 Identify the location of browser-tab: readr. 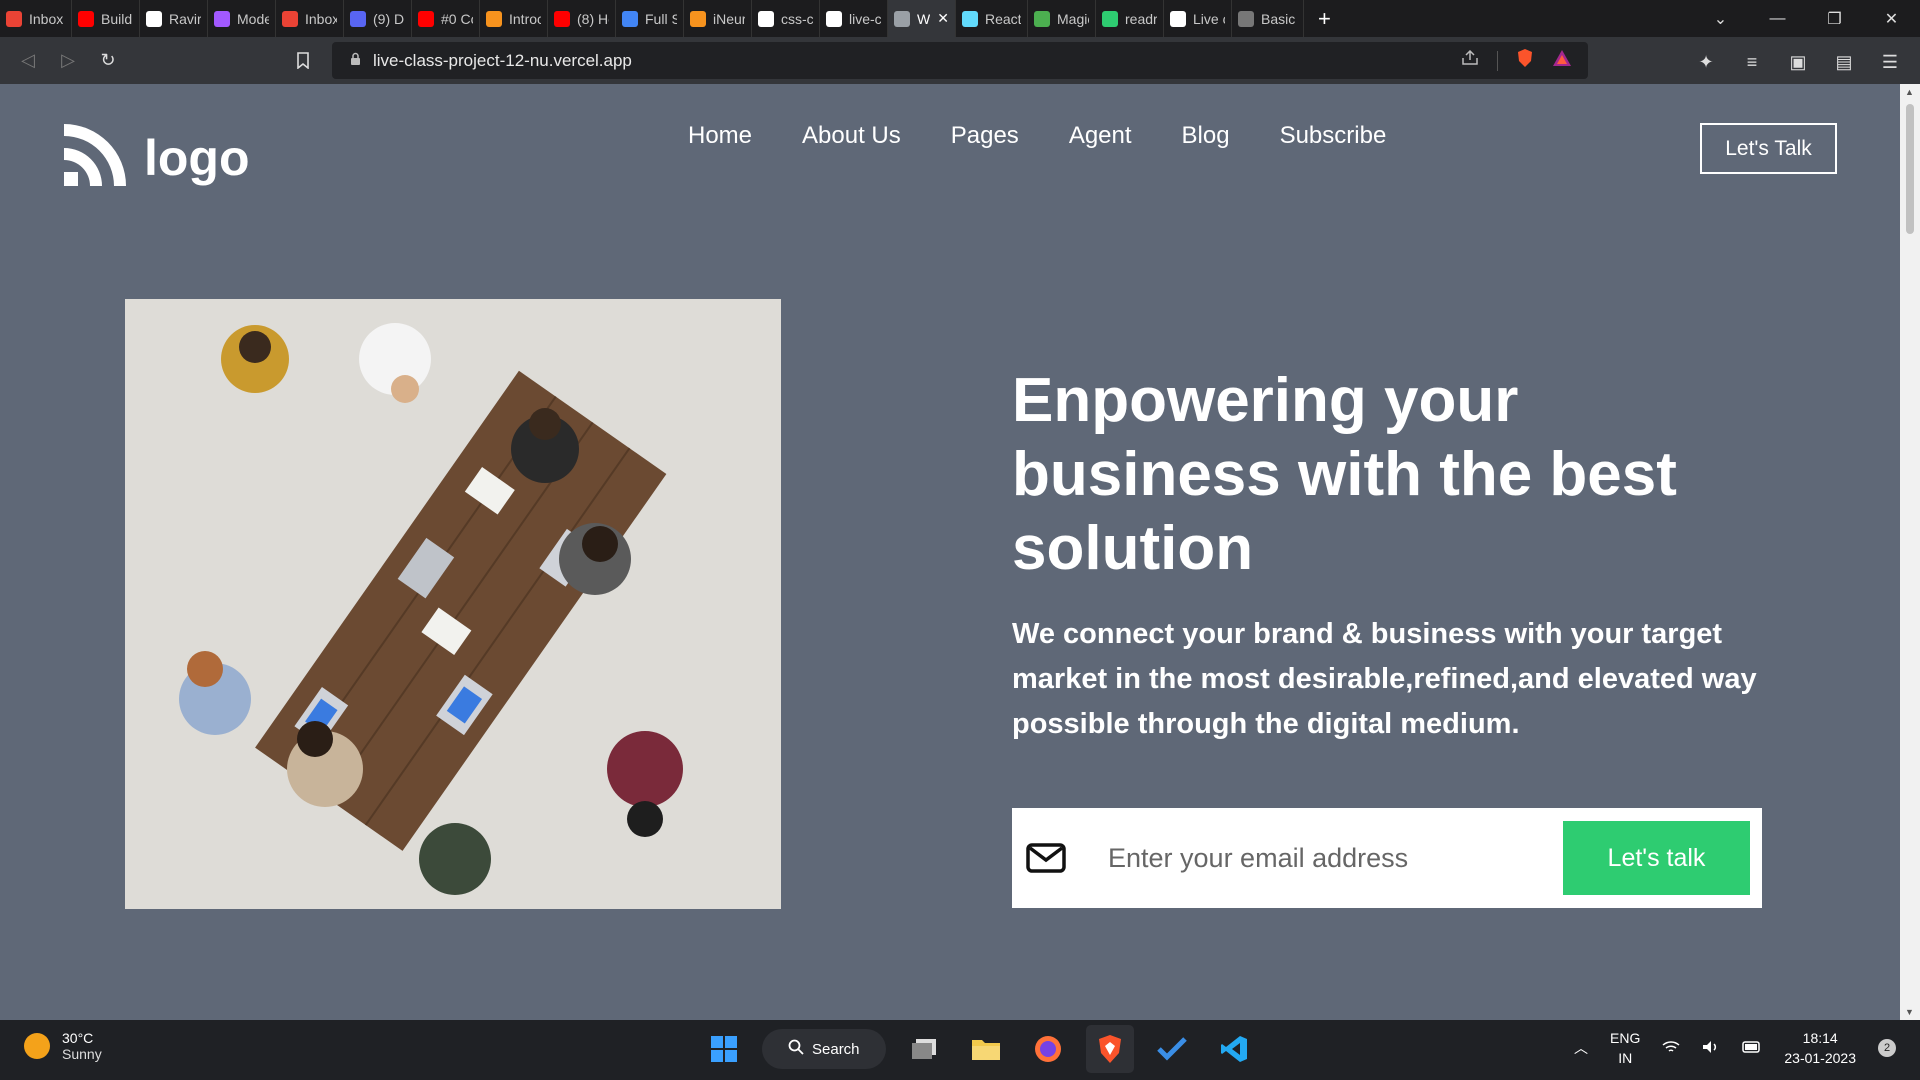
(1130, 18).